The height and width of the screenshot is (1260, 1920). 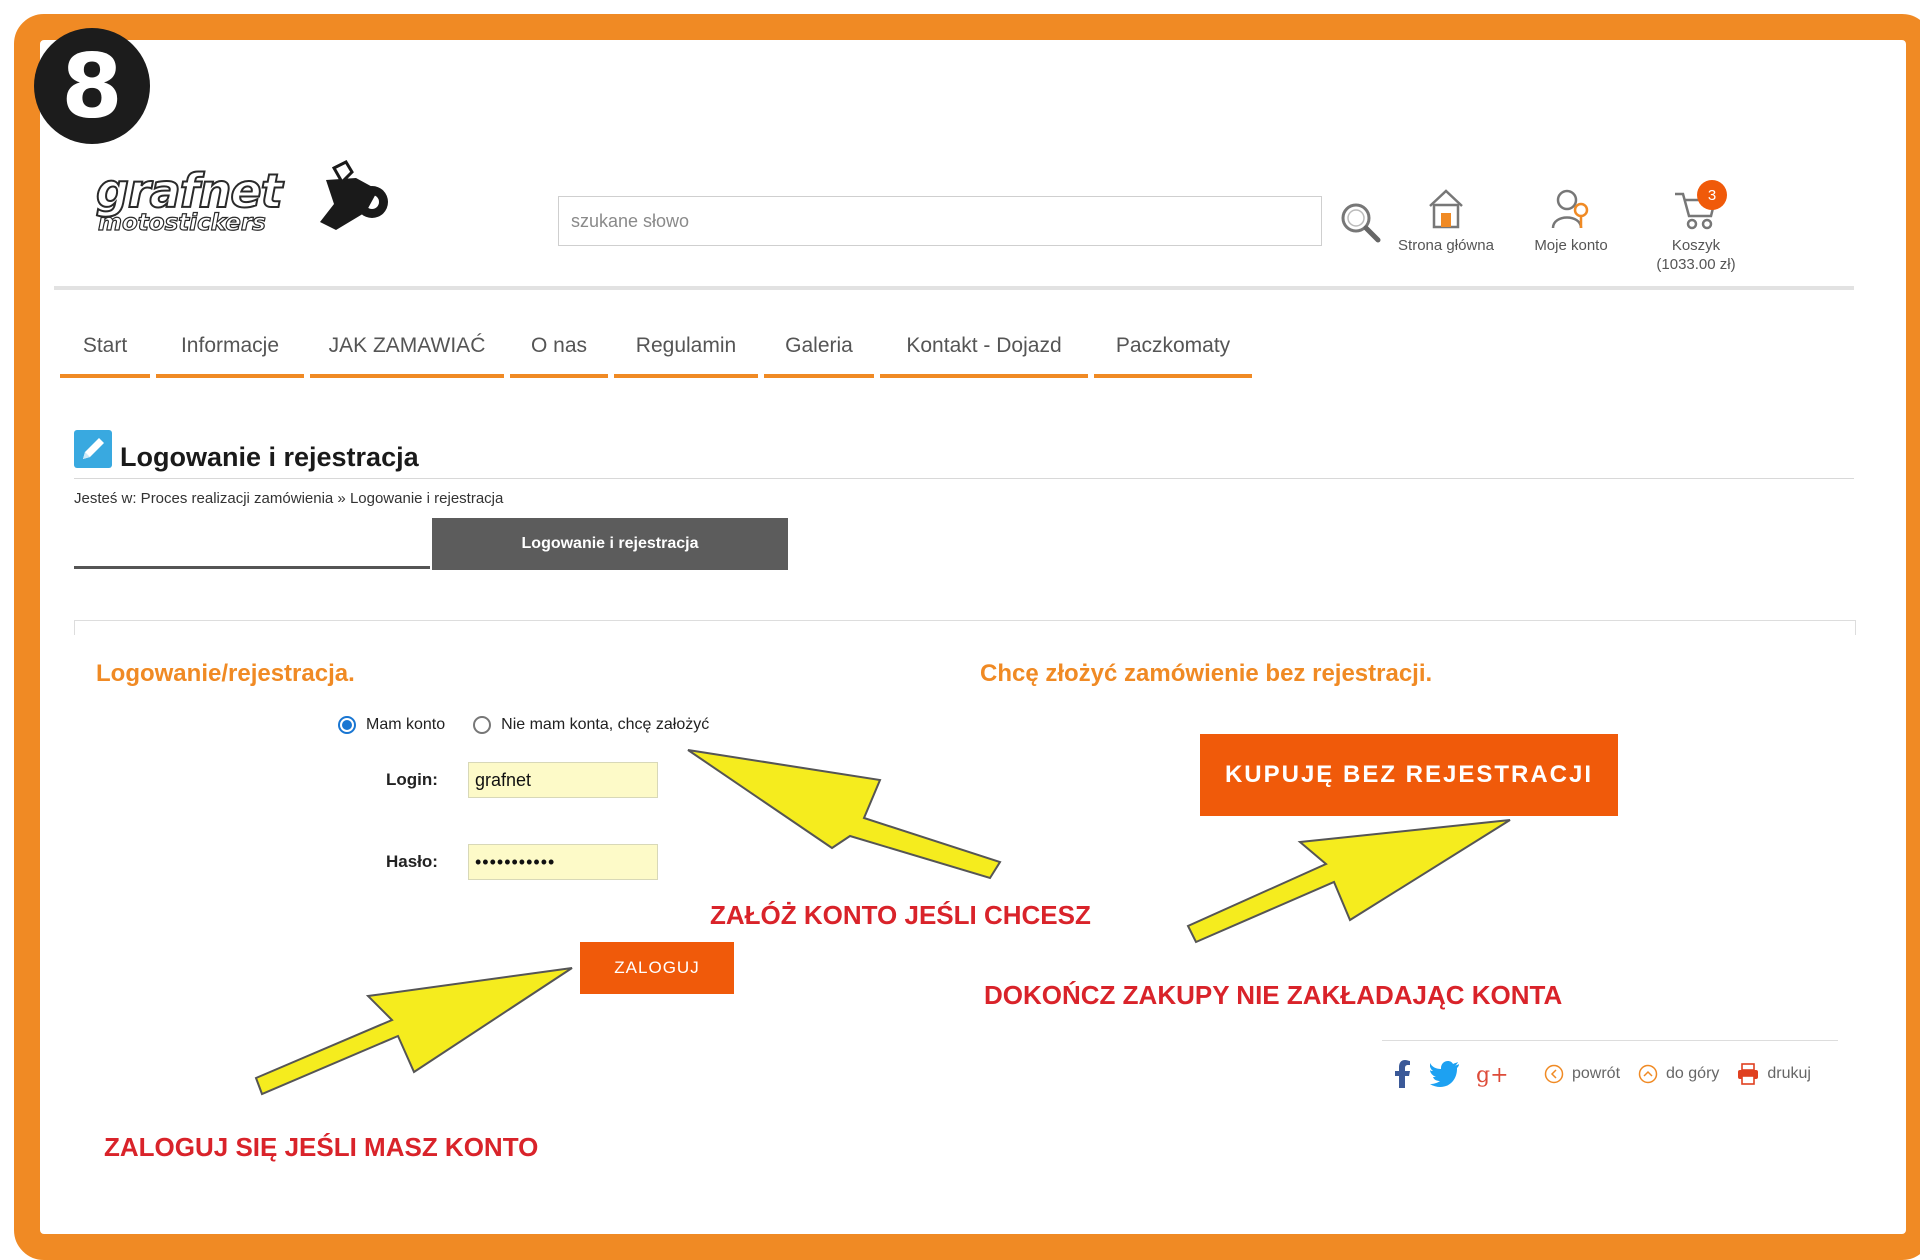 I want to click on to-top-link: do góry, so click(x=1678, y=1074).